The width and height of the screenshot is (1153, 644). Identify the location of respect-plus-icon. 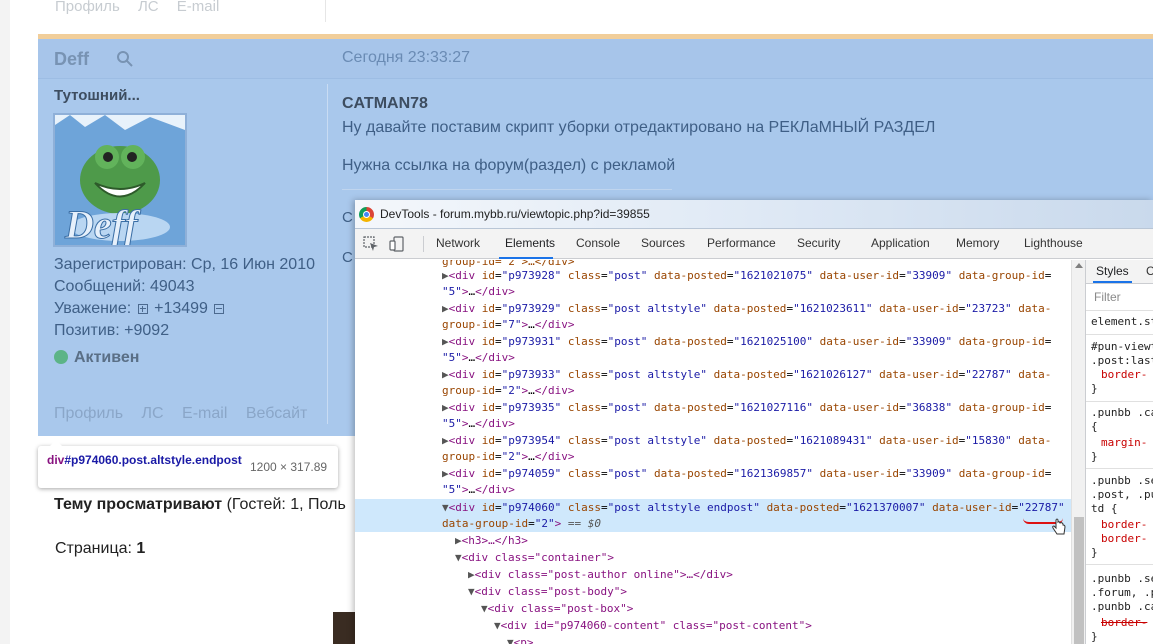
(142, 308).